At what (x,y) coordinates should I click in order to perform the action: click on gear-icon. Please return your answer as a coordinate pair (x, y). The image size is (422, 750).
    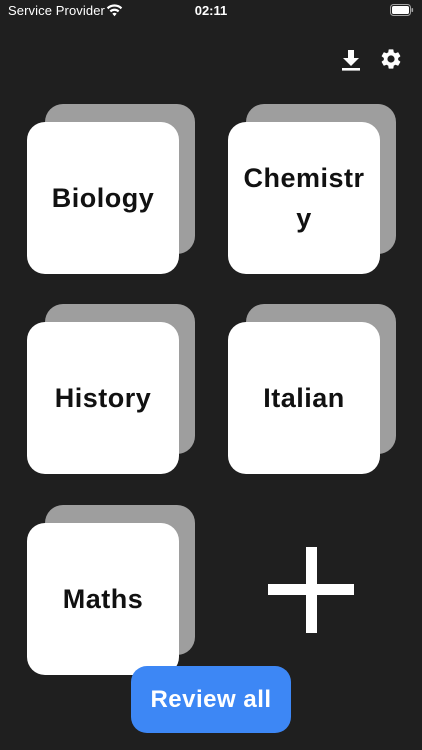
    Looking at the image, I should click on (391, 59).